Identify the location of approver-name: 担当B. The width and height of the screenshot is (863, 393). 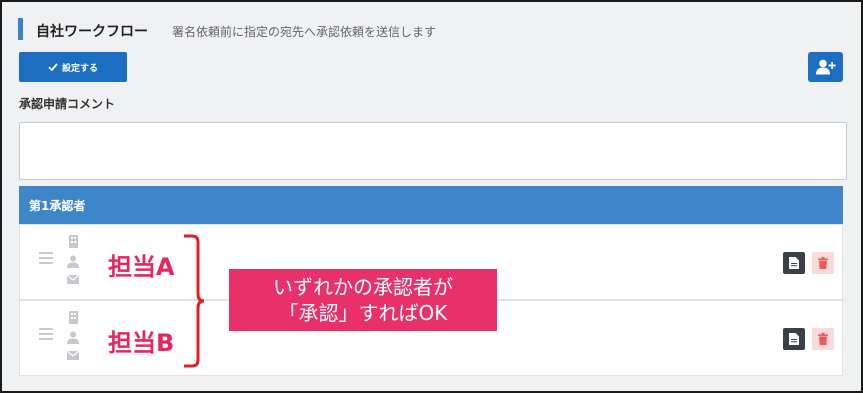
(141, 343).